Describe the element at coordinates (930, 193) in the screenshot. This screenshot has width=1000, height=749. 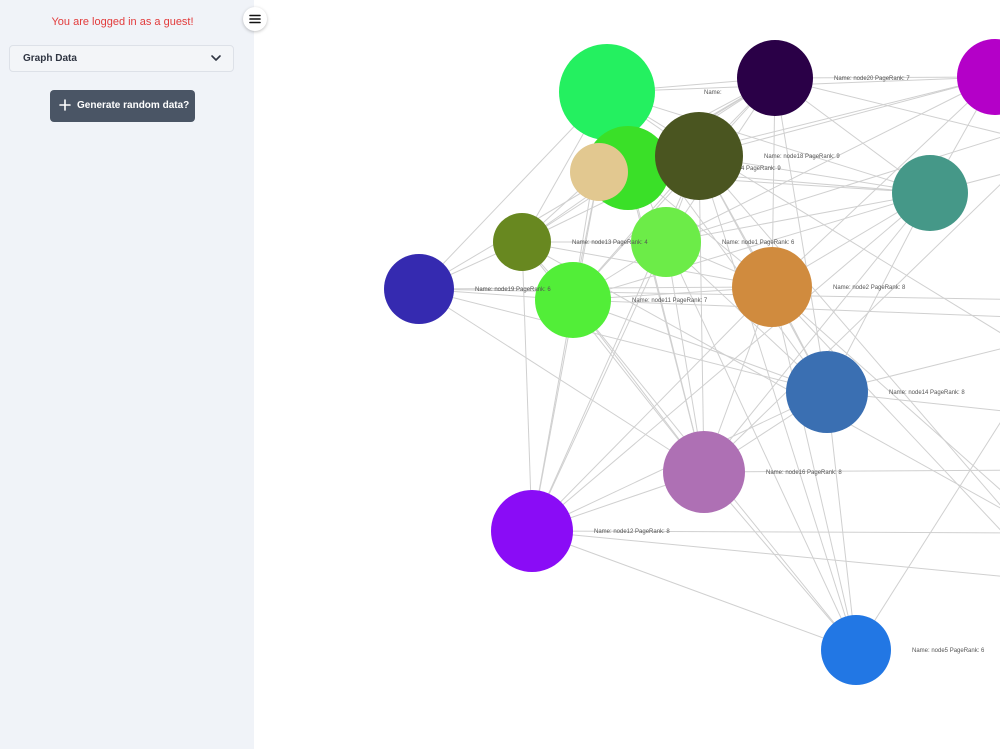
I see `graph-node-node-teal` at that location.